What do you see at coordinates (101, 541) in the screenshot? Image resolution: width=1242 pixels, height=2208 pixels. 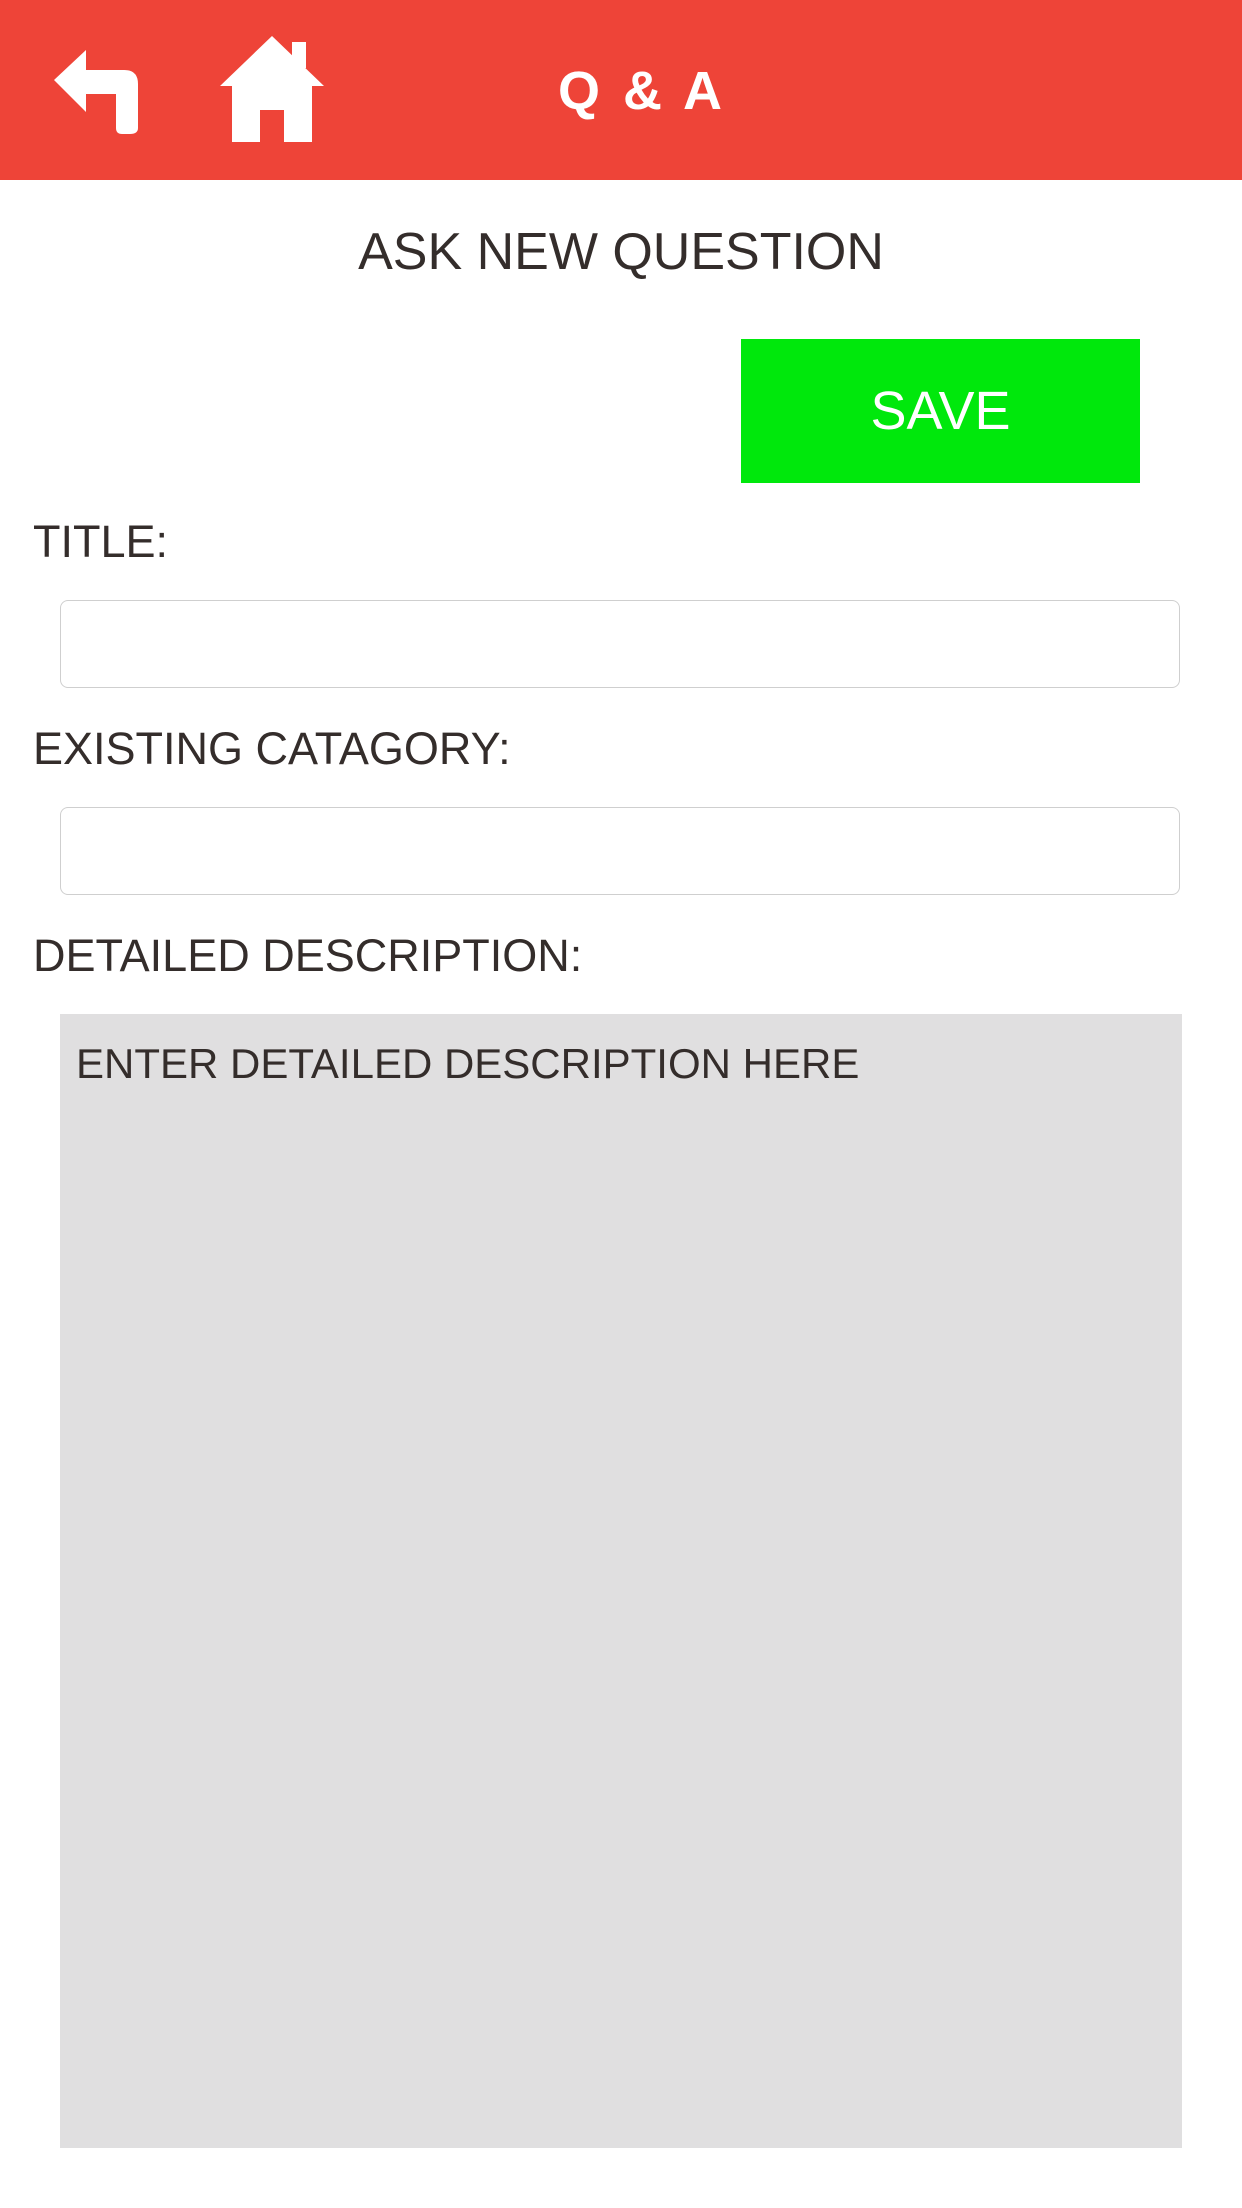 I see `title-label: TITLE:` at bounding box center [101, 541].